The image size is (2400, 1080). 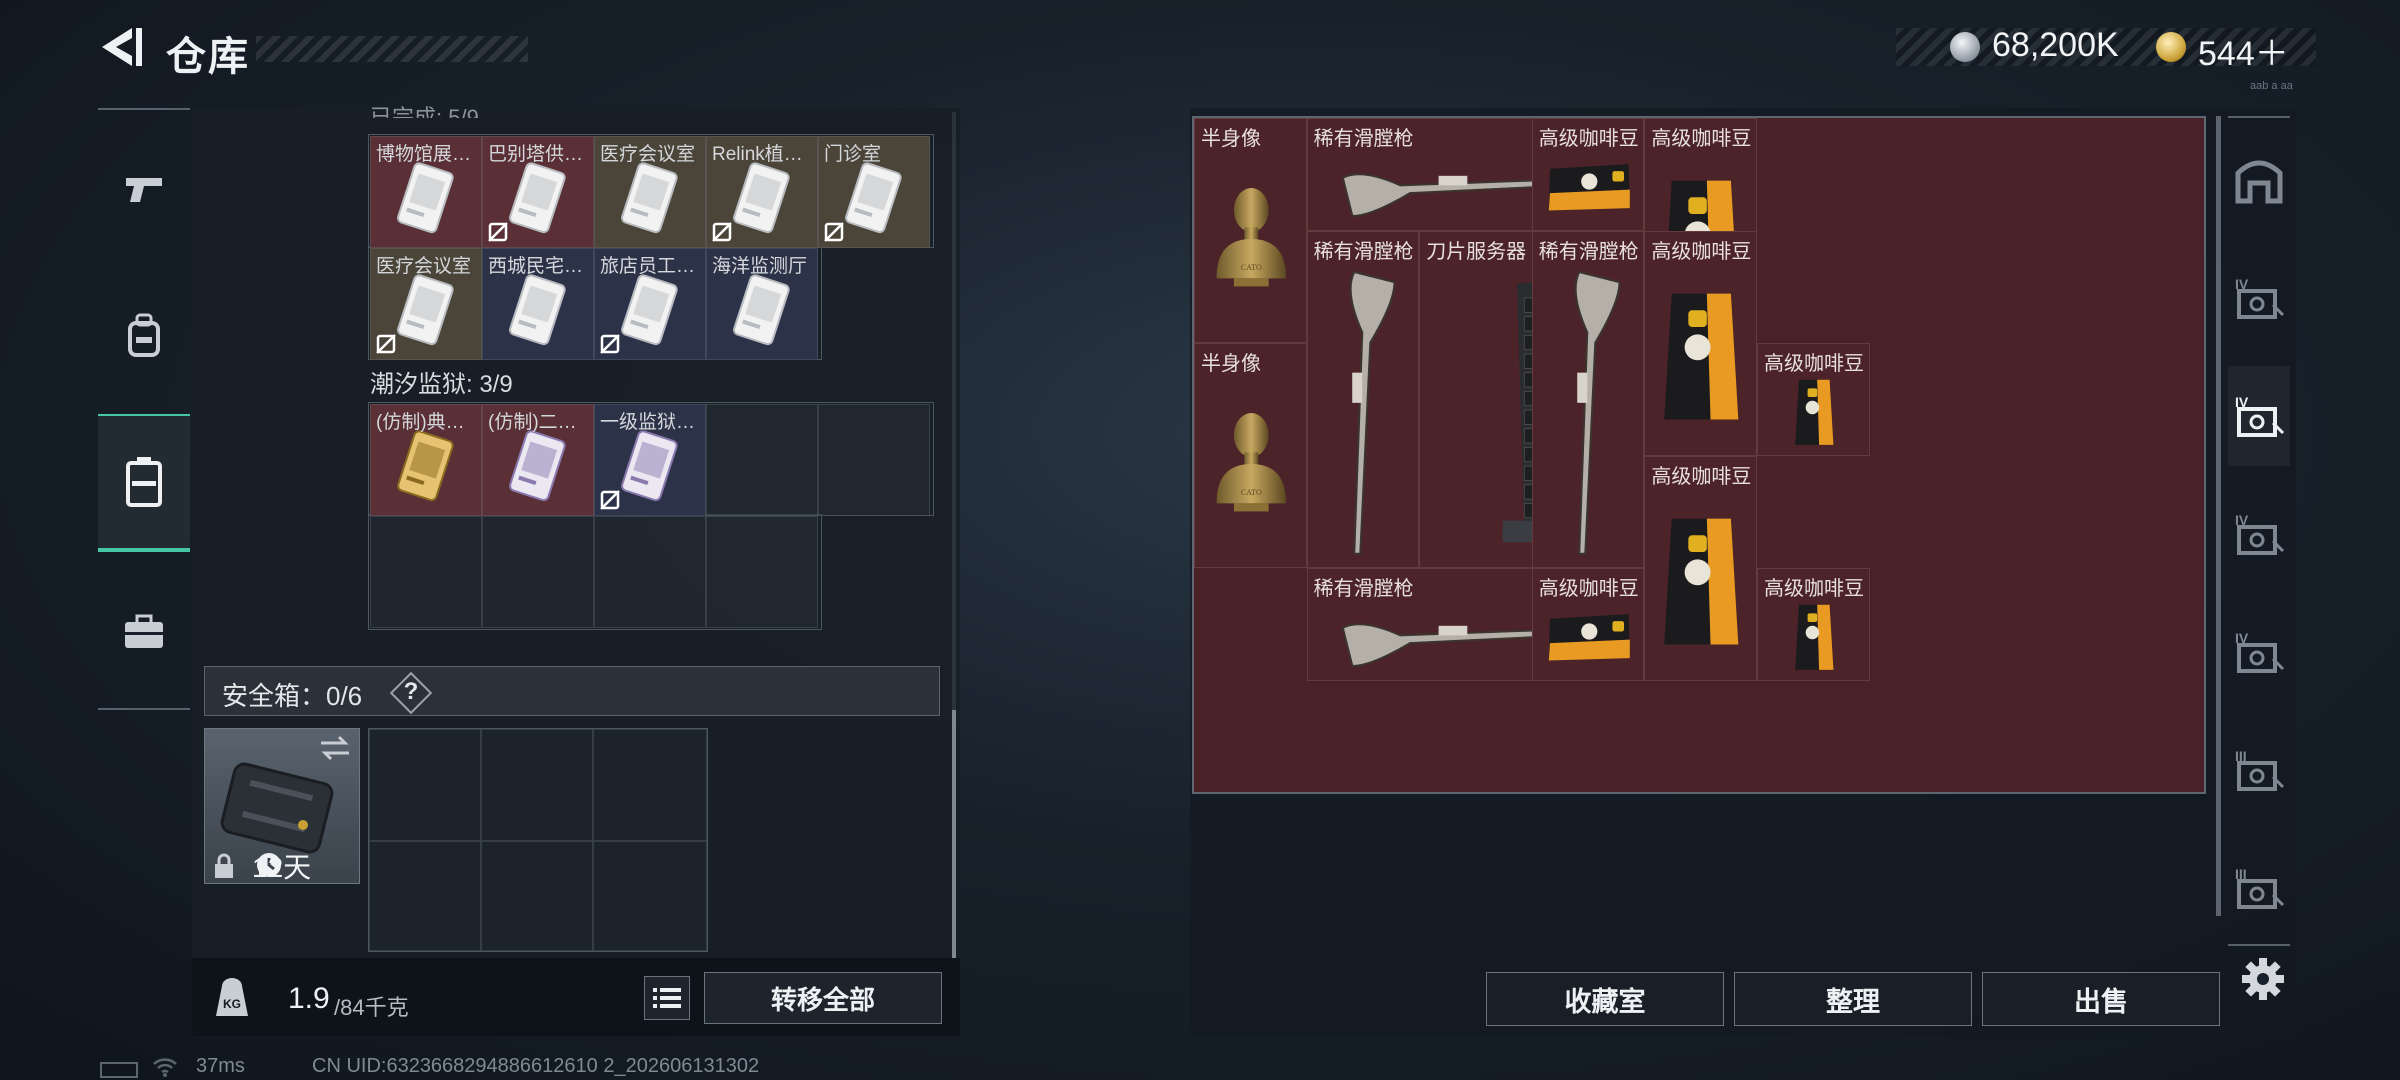 I want to click on help-icon: ?, so click(x=411, y=692).